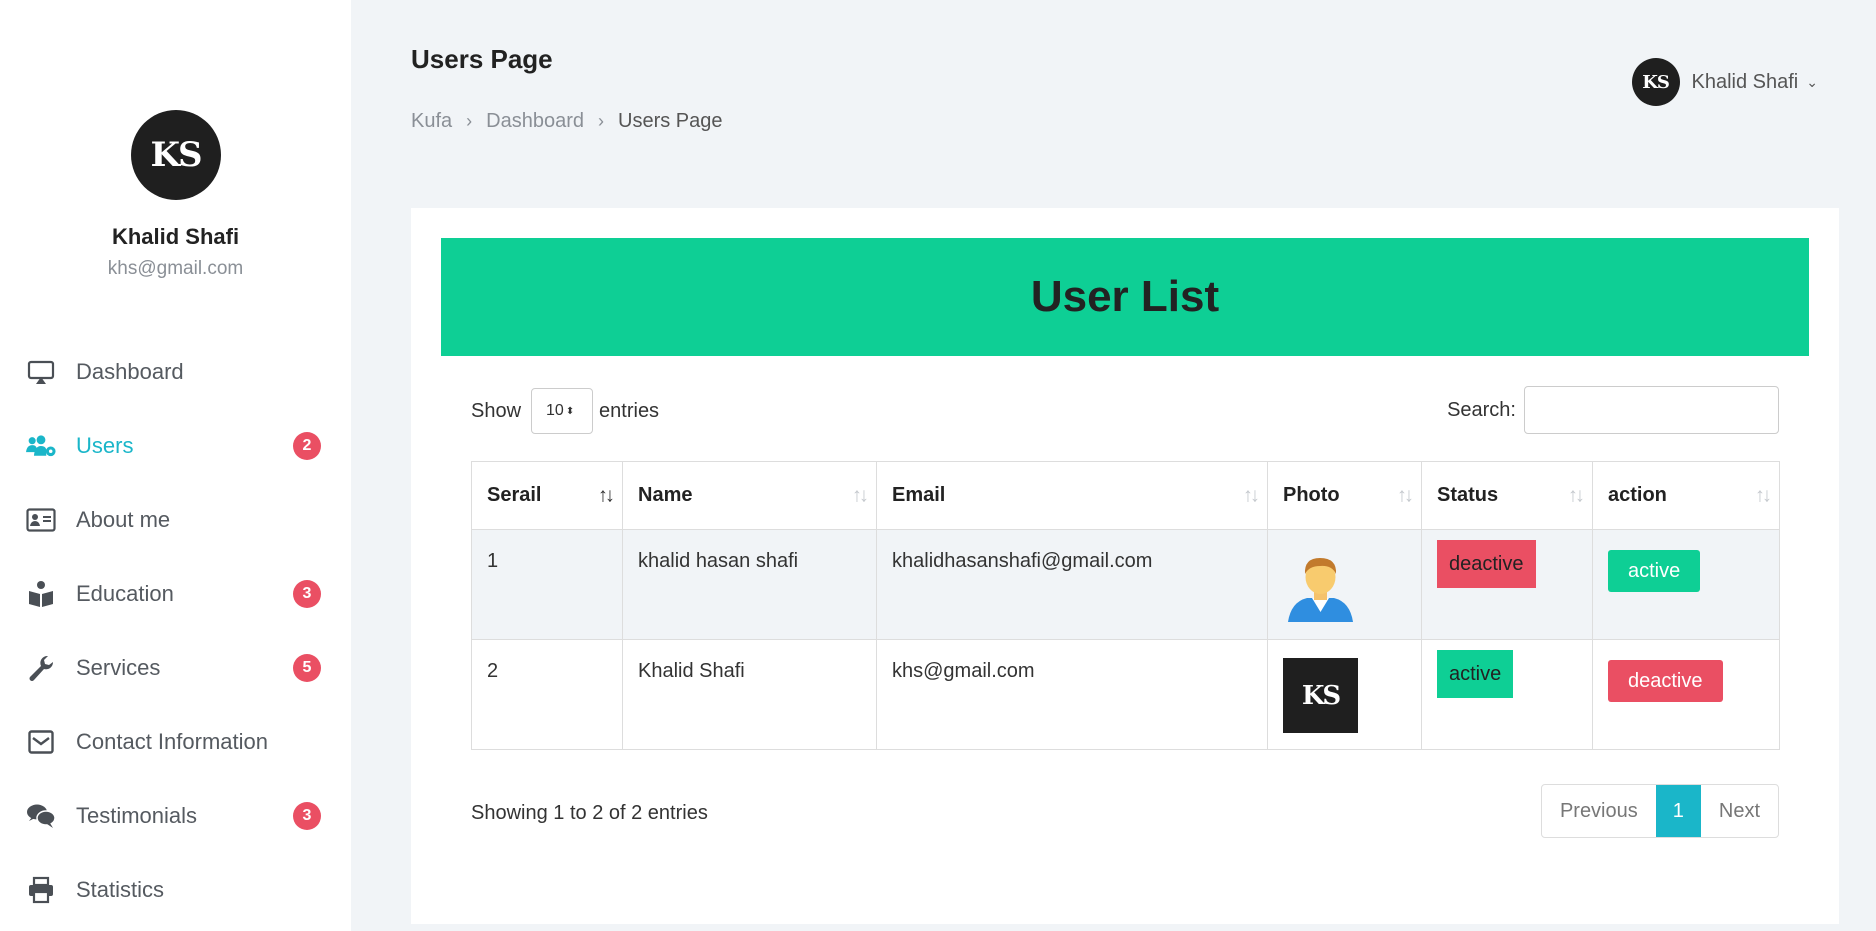 Image resolution: width=1876 pixels, height=931 pixels. I want to click on sidebar-item-contact-information: Contact Information, so click(175, 742).